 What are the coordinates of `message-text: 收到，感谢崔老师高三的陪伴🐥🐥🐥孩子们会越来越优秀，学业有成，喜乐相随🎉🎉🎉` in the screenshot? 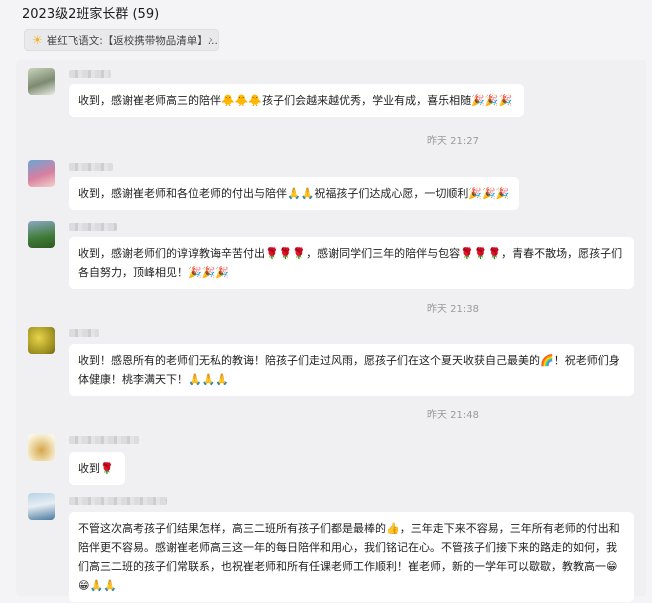 It's located at (295, 100).